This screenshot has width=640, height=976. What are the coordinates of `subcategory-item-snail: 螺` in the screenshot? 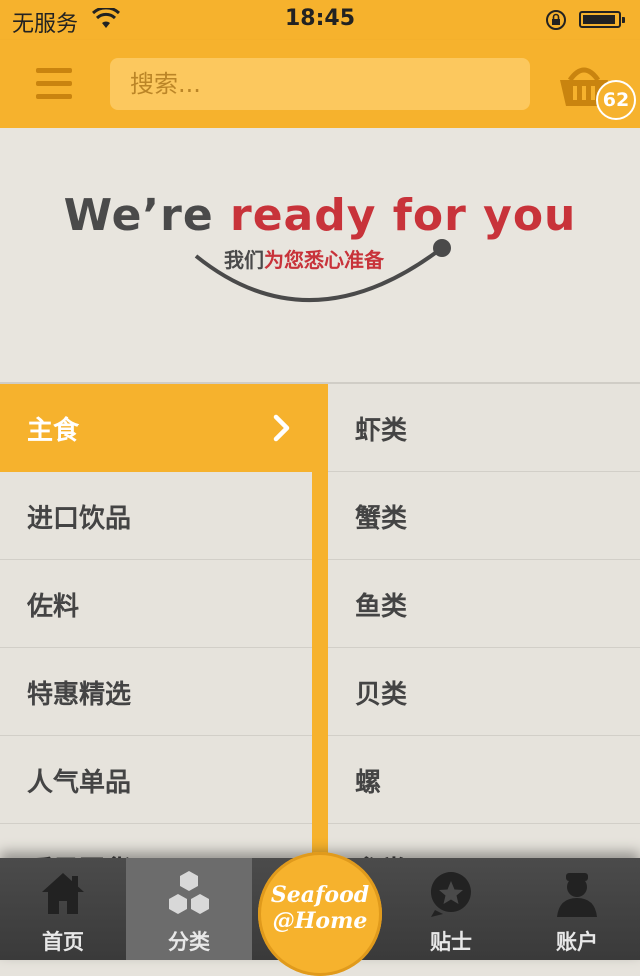 It's located at (484, 780).